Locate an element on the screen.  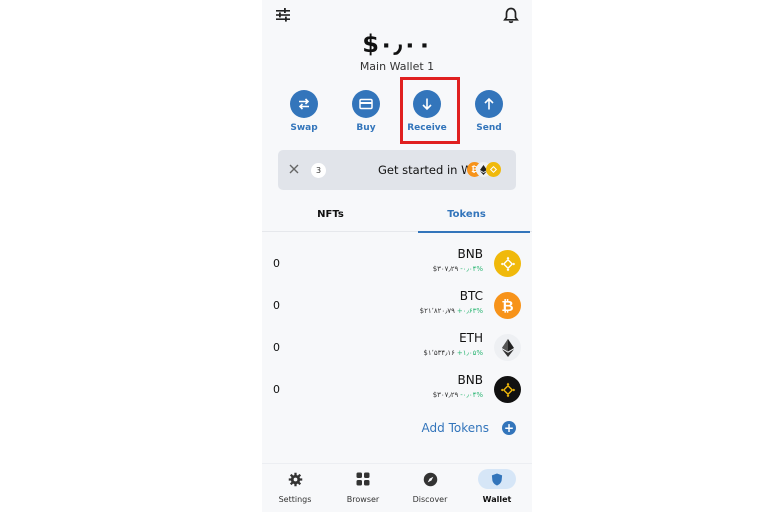
nav-discover: Discover is located at coordinates (430, 486).